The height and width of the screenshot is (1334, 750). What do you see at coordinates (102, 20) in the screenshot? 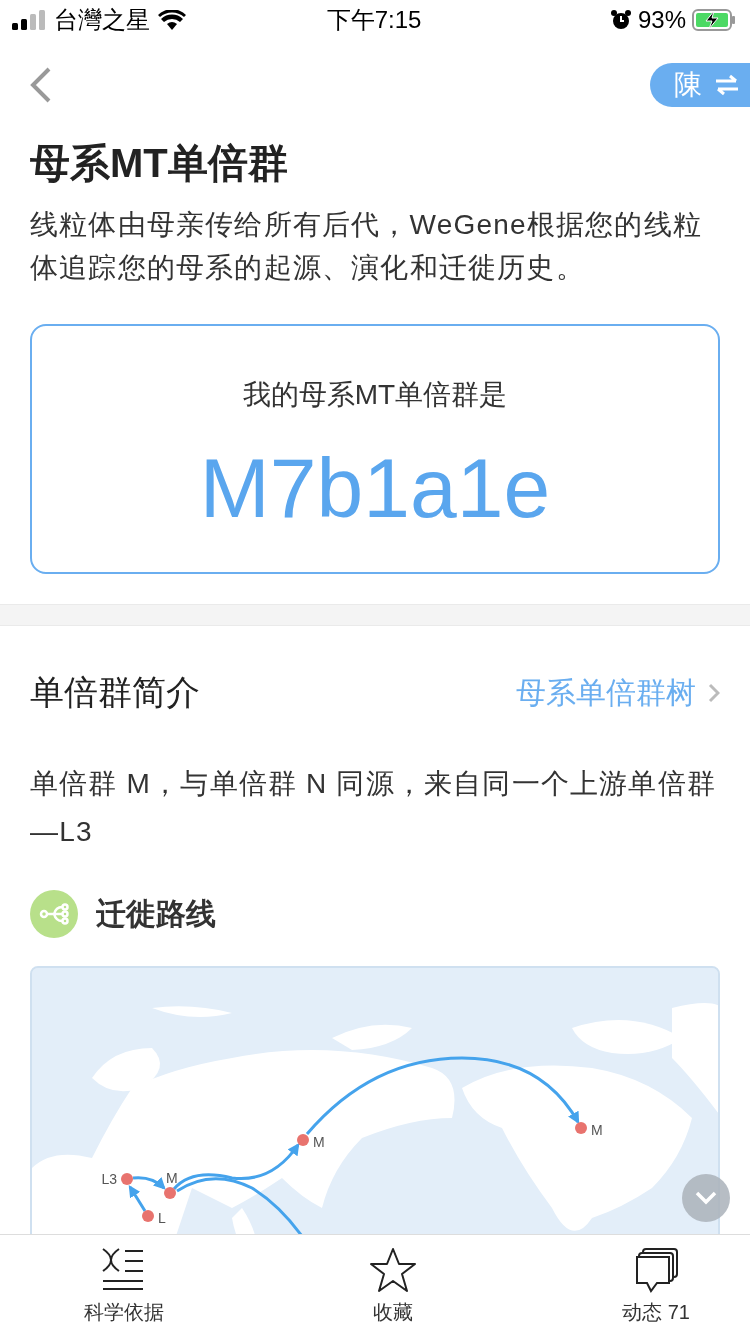
I see `carrier-name: 台灣之星` at bounding box center [102, 20].